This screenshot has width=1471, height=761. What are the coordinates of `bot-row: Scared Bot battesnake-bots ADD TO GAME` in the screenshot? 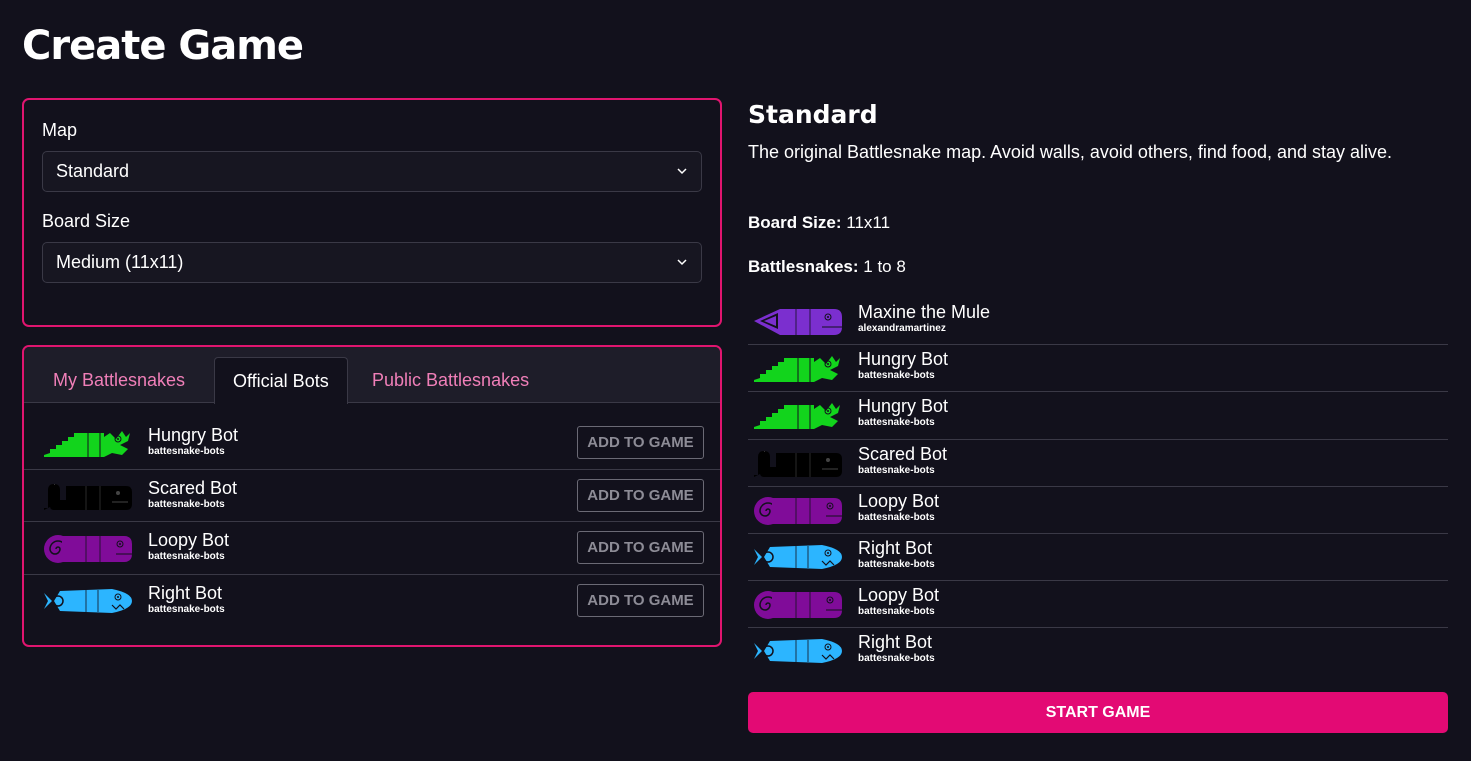 It's located at (372, 496).